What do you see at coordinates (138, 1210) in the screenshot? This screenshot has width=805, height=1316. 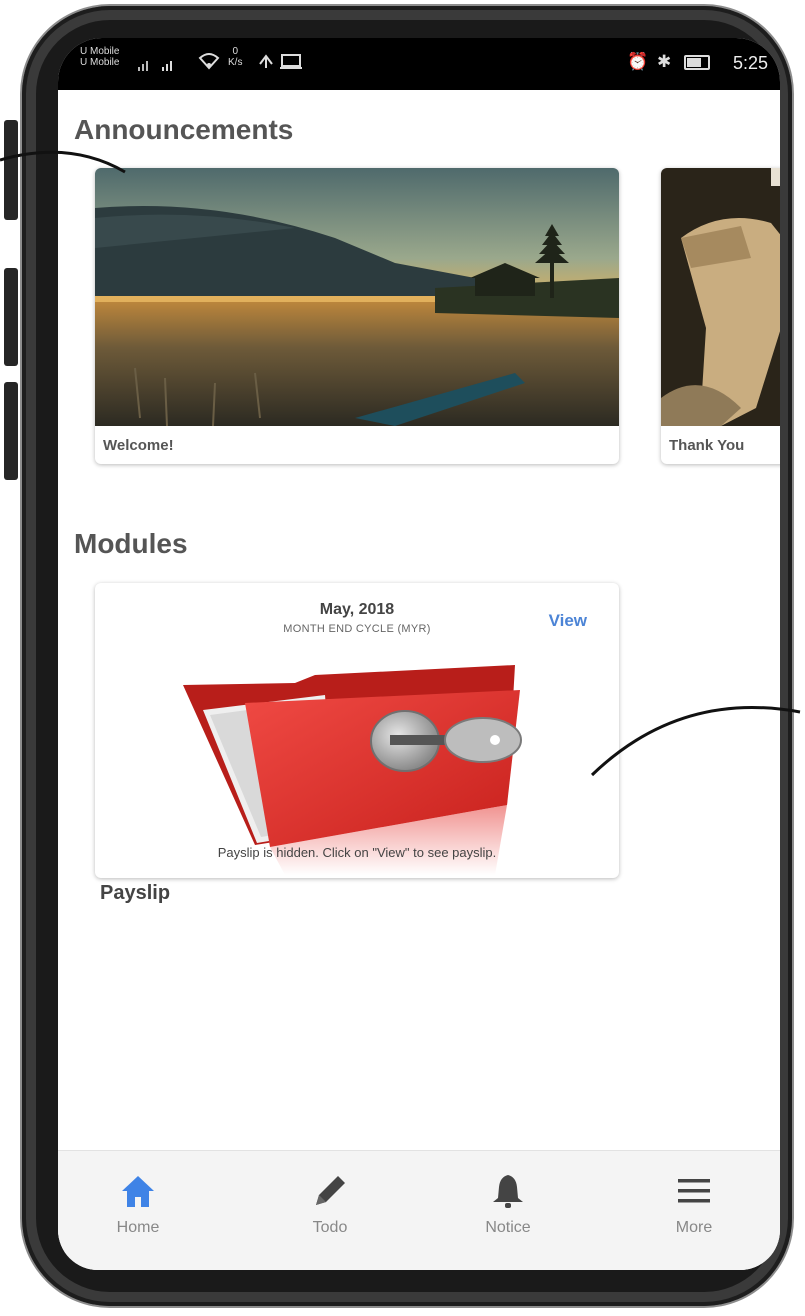 I see `nav-home: Home` at bounding box center [138, 1210].